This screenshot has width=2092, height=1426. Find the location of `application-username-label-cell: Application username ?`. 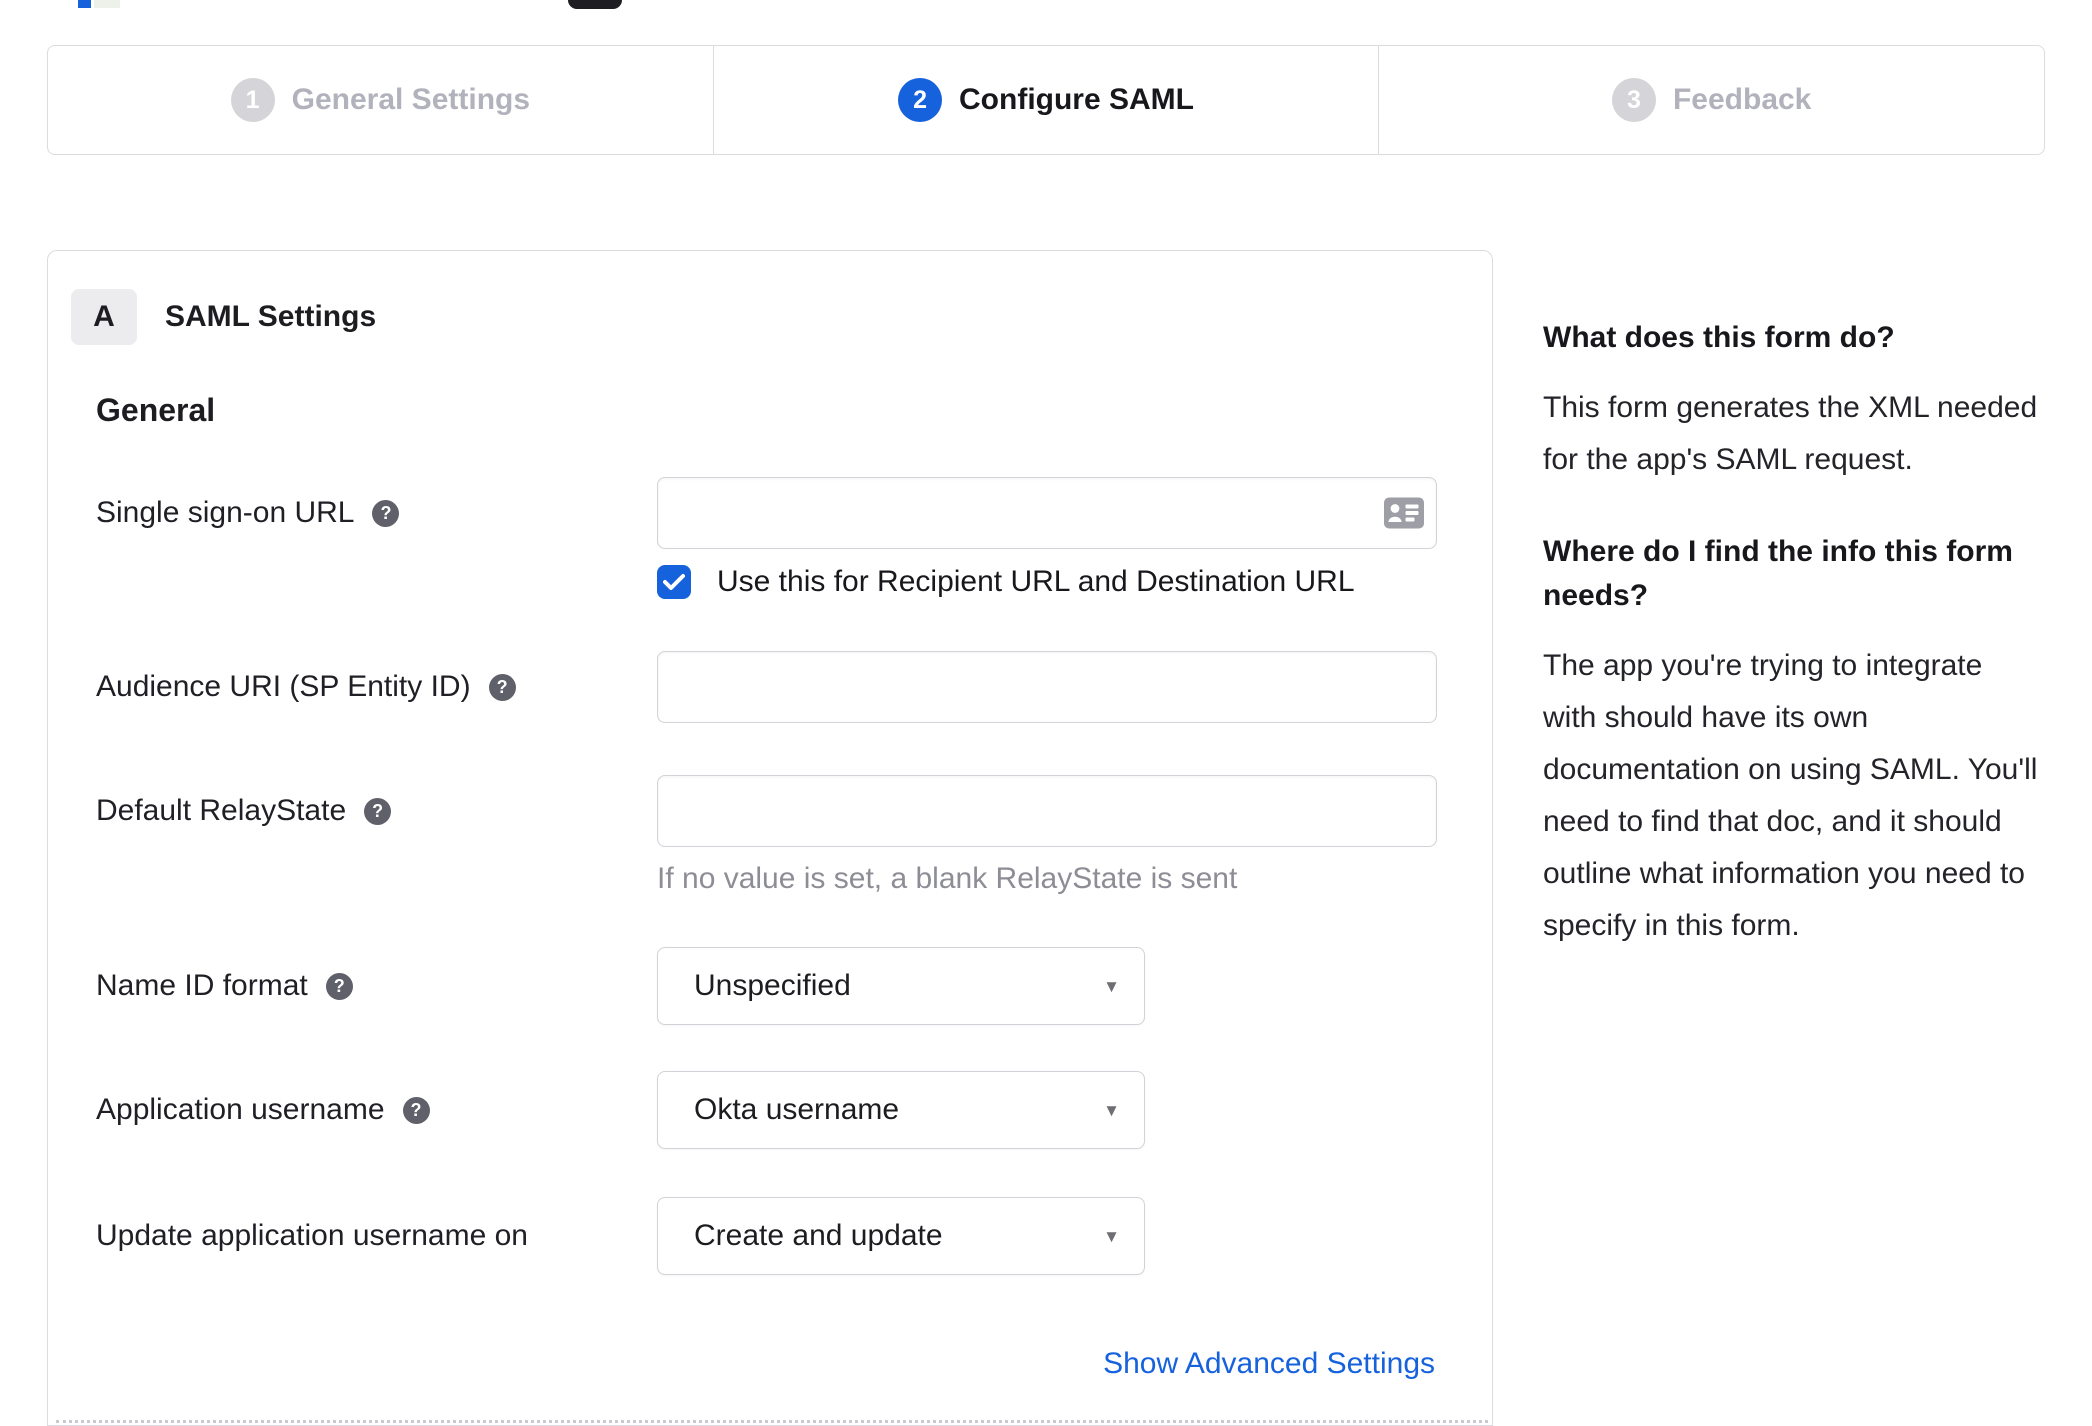

application-username-label-cell: Application username ? is located at coordinates (376, 1110).